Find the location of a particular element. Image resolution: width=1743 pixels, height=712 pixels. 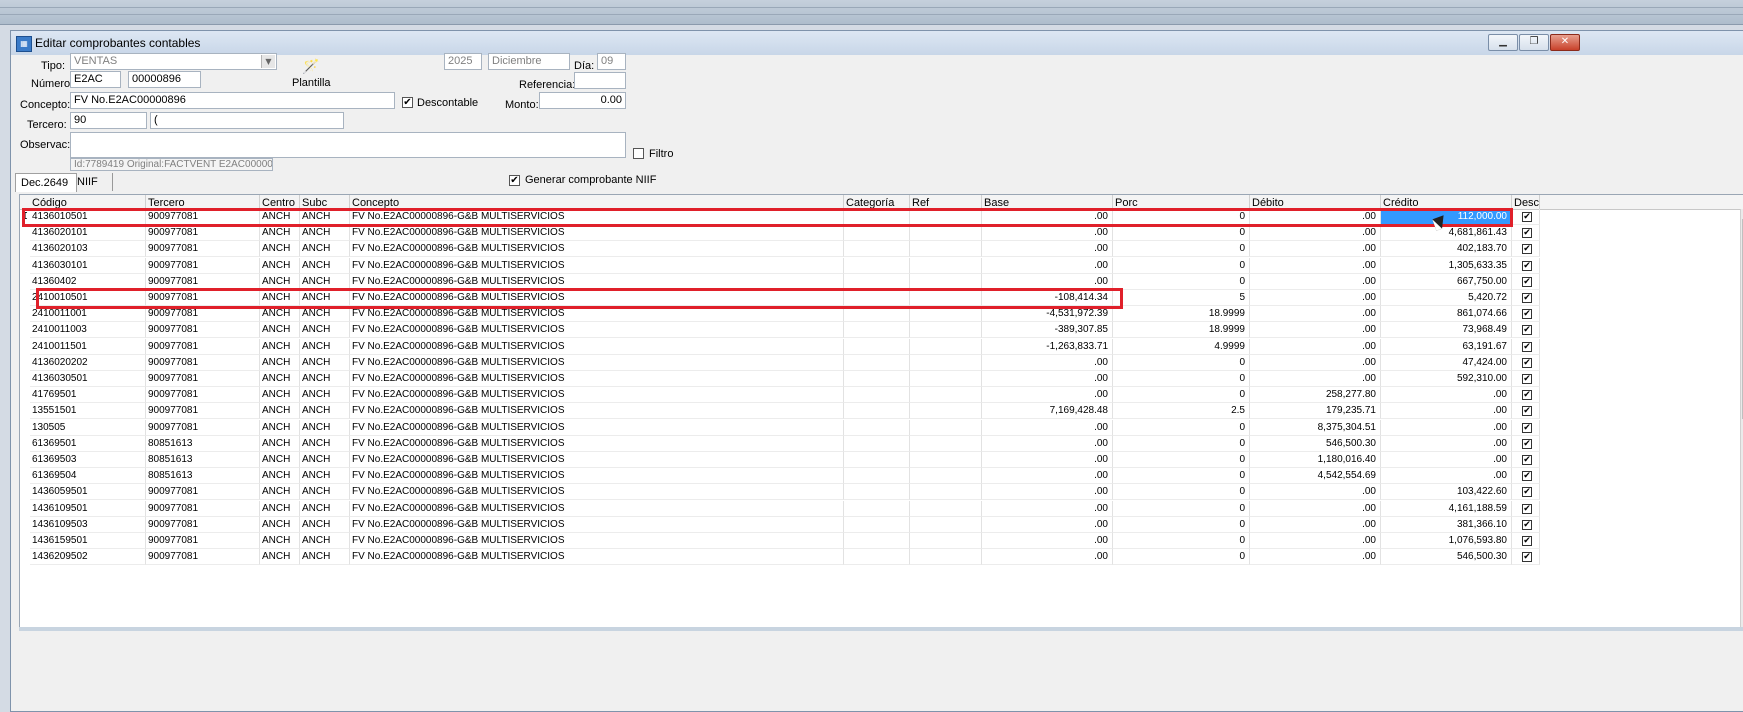

table-cell: 4136010501 is located at coordinates (88, 217).